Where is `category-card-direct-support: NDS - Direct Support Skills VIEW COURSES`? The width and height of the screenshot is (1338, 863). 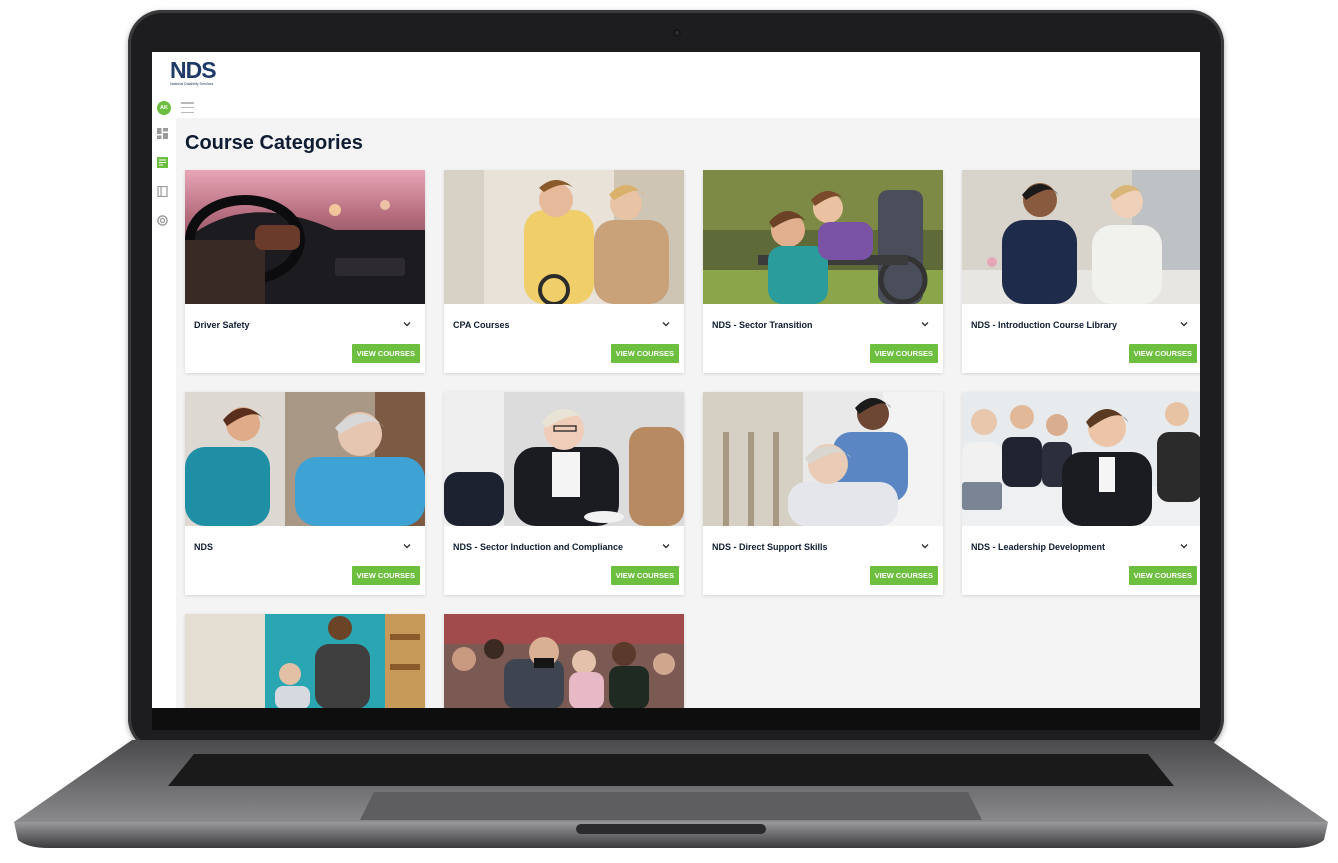 category-card-direct-support: NDS - Direct Support Skills VIEW COURSES is located at coordinates (823, 493).